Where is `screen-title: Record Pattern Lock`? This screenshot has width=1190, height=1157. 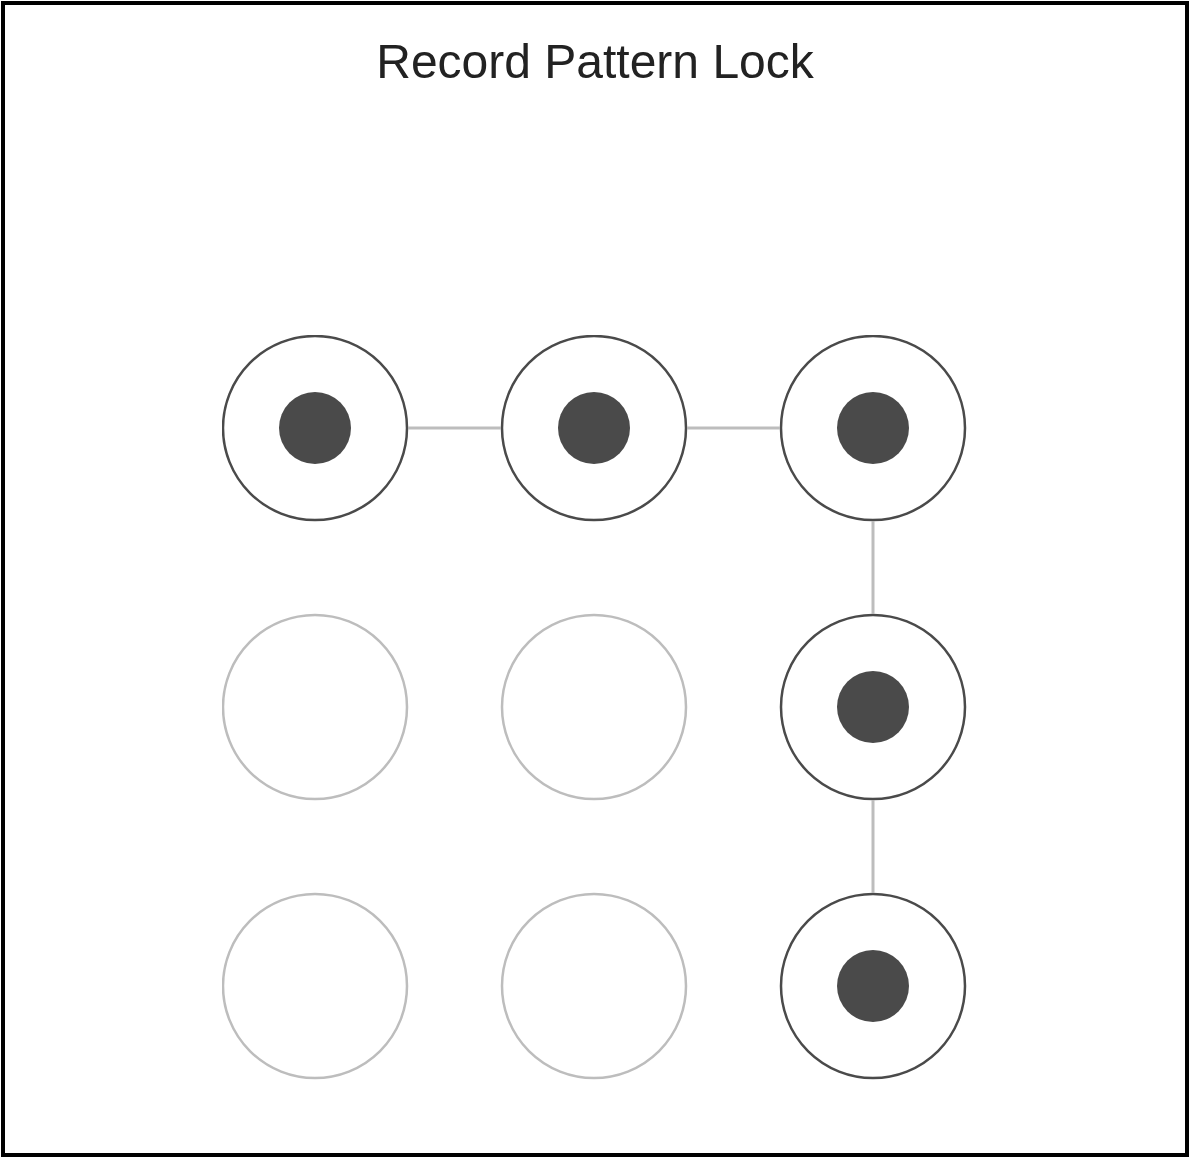
screen-title: Record Pattern Lock is located at coordinates (595, 62).